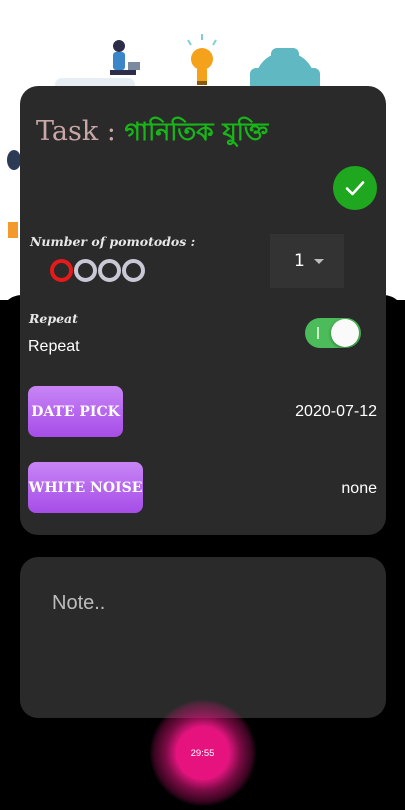  What do you see at coordinates (307, 261) in the screenshot?
I see `pomodoro-count-dropdown: 1` at bounding box center [307, 261].